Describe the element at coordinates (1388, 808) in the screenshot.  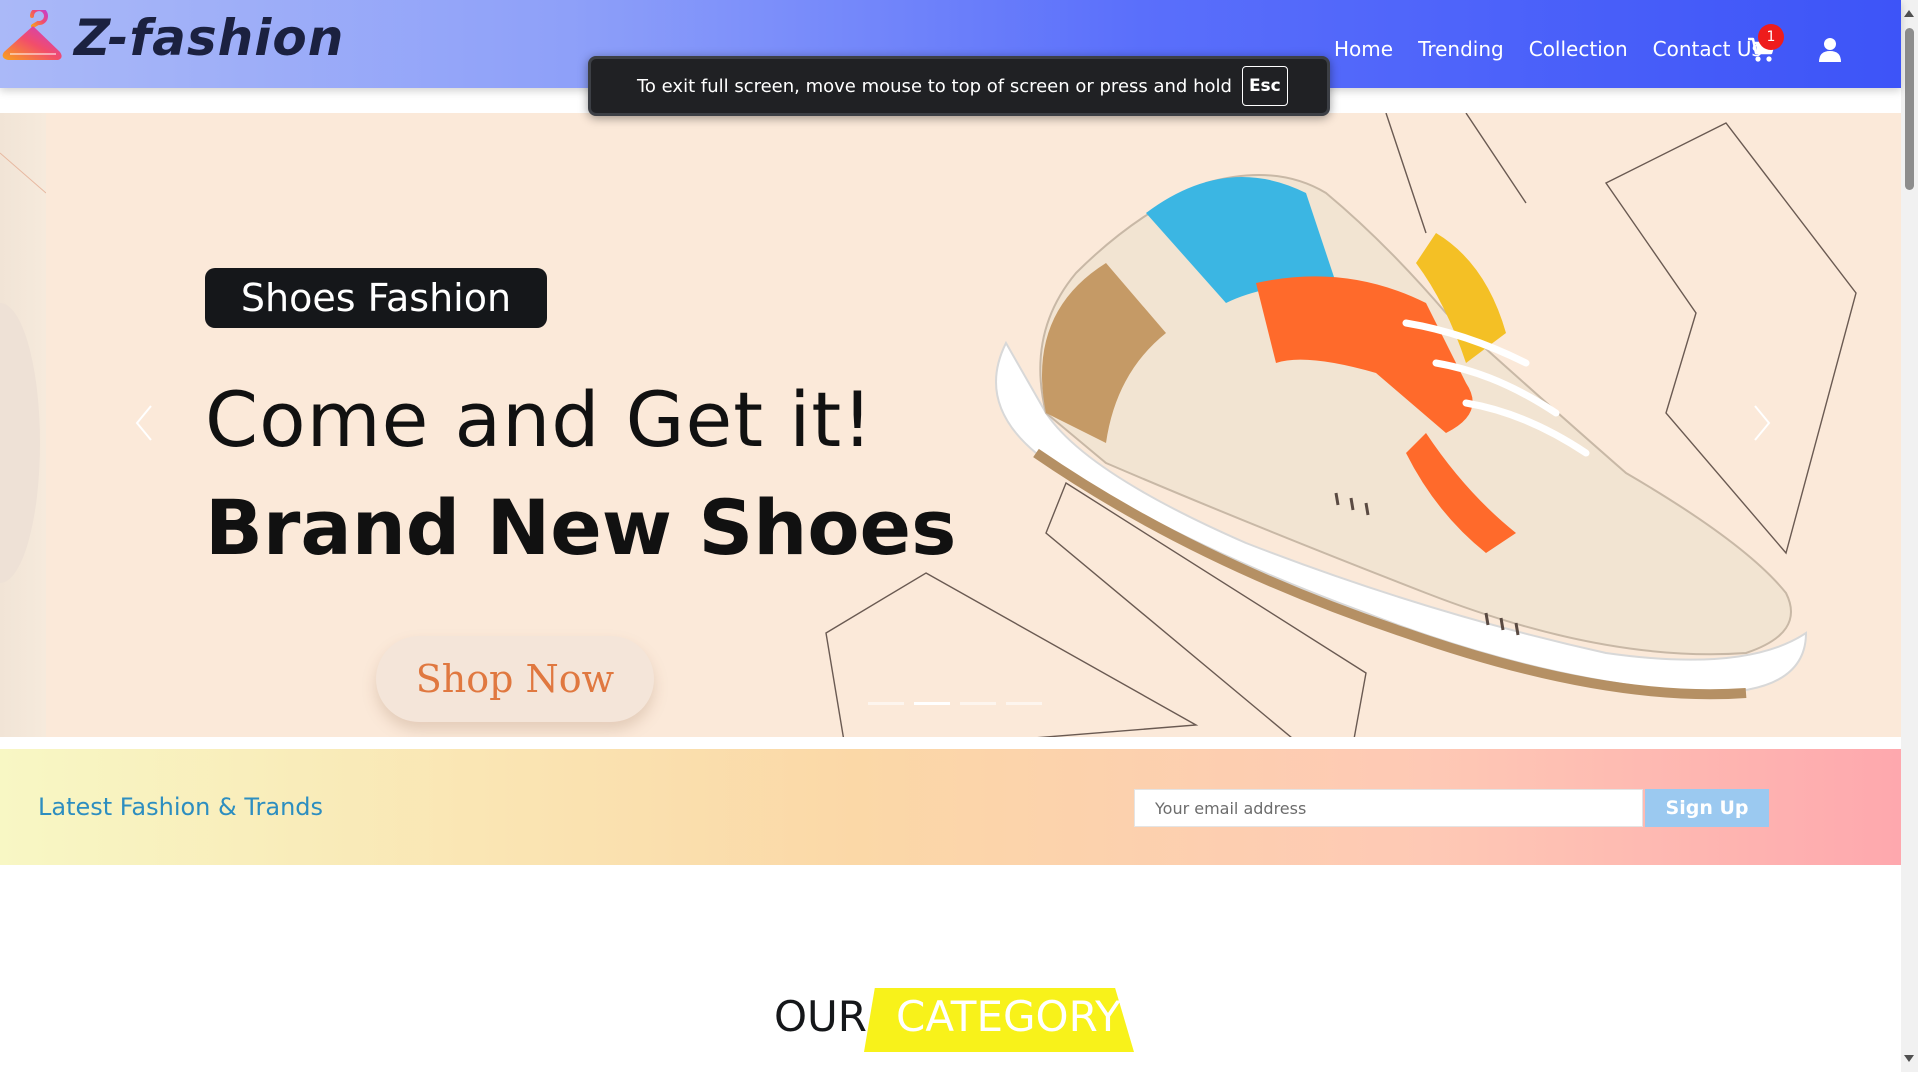
I see `email-input` at that location.